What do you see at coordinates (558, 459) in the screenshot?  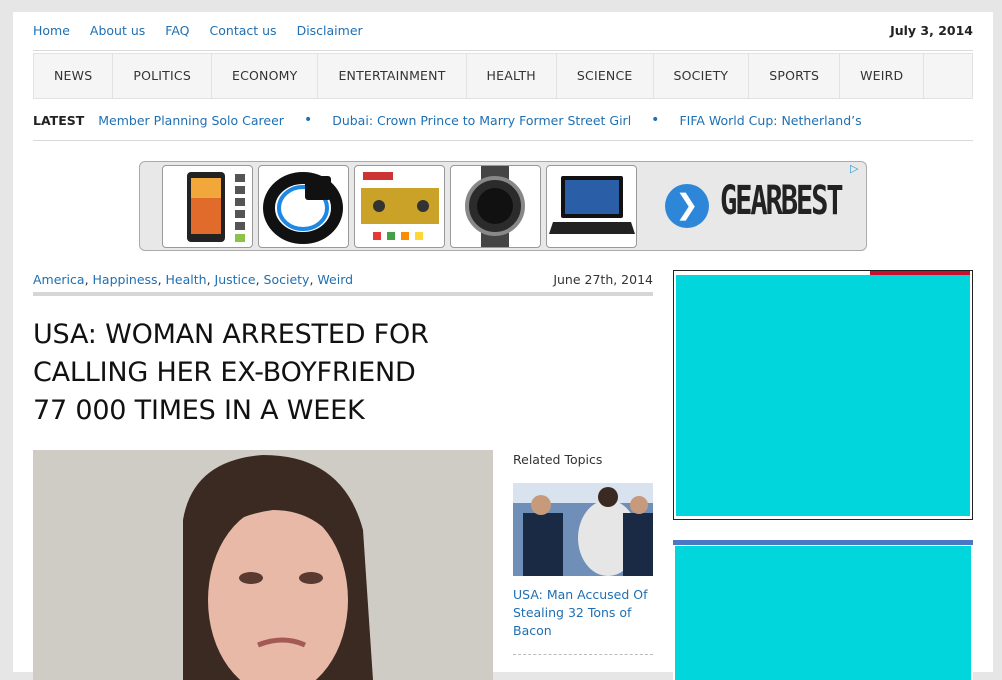 I see `related-topics-heading: Related Topics` at bounding box center [558, 459].